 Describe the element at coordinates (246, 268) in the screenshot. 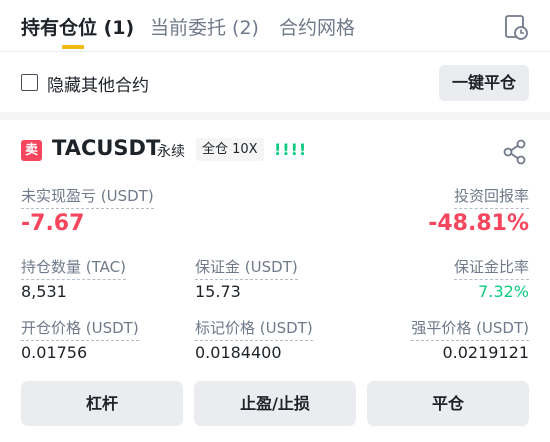

I see `margin-label: 保证金 (USDT)` at that location.